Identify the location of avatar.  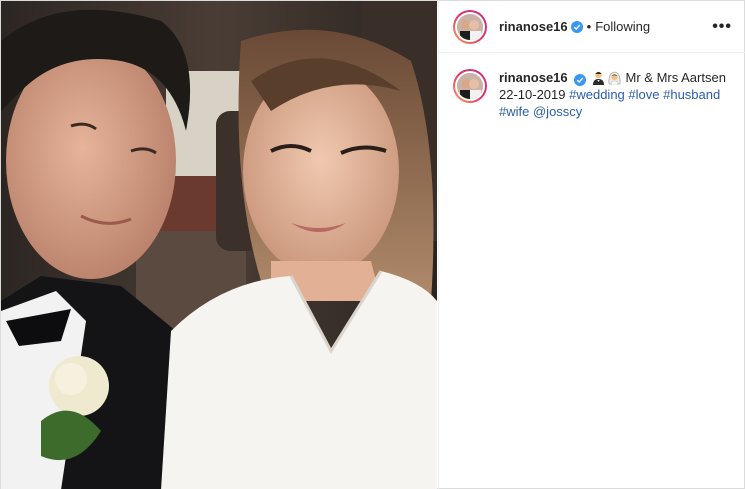
(470, 26).